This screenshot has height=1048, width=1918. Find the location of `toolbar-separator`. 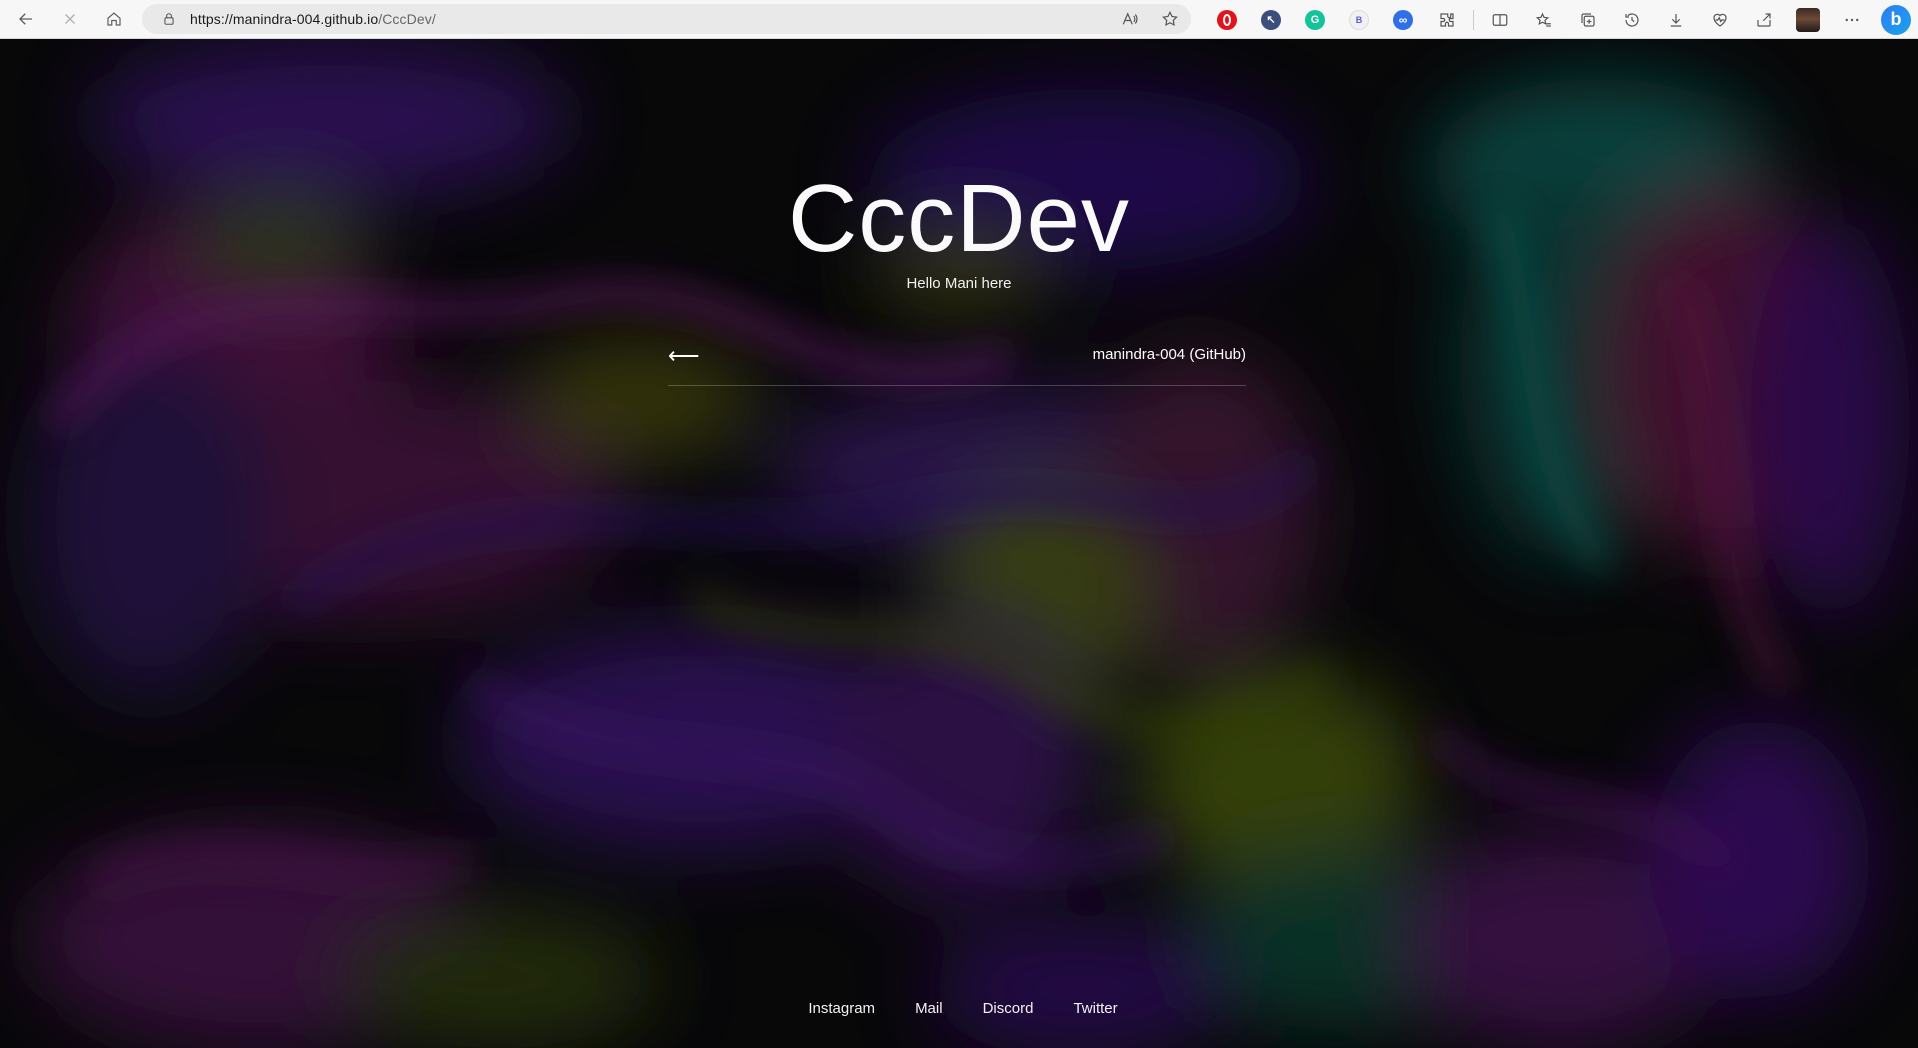

toolbar-separator is located at coordinates (1473, 19).